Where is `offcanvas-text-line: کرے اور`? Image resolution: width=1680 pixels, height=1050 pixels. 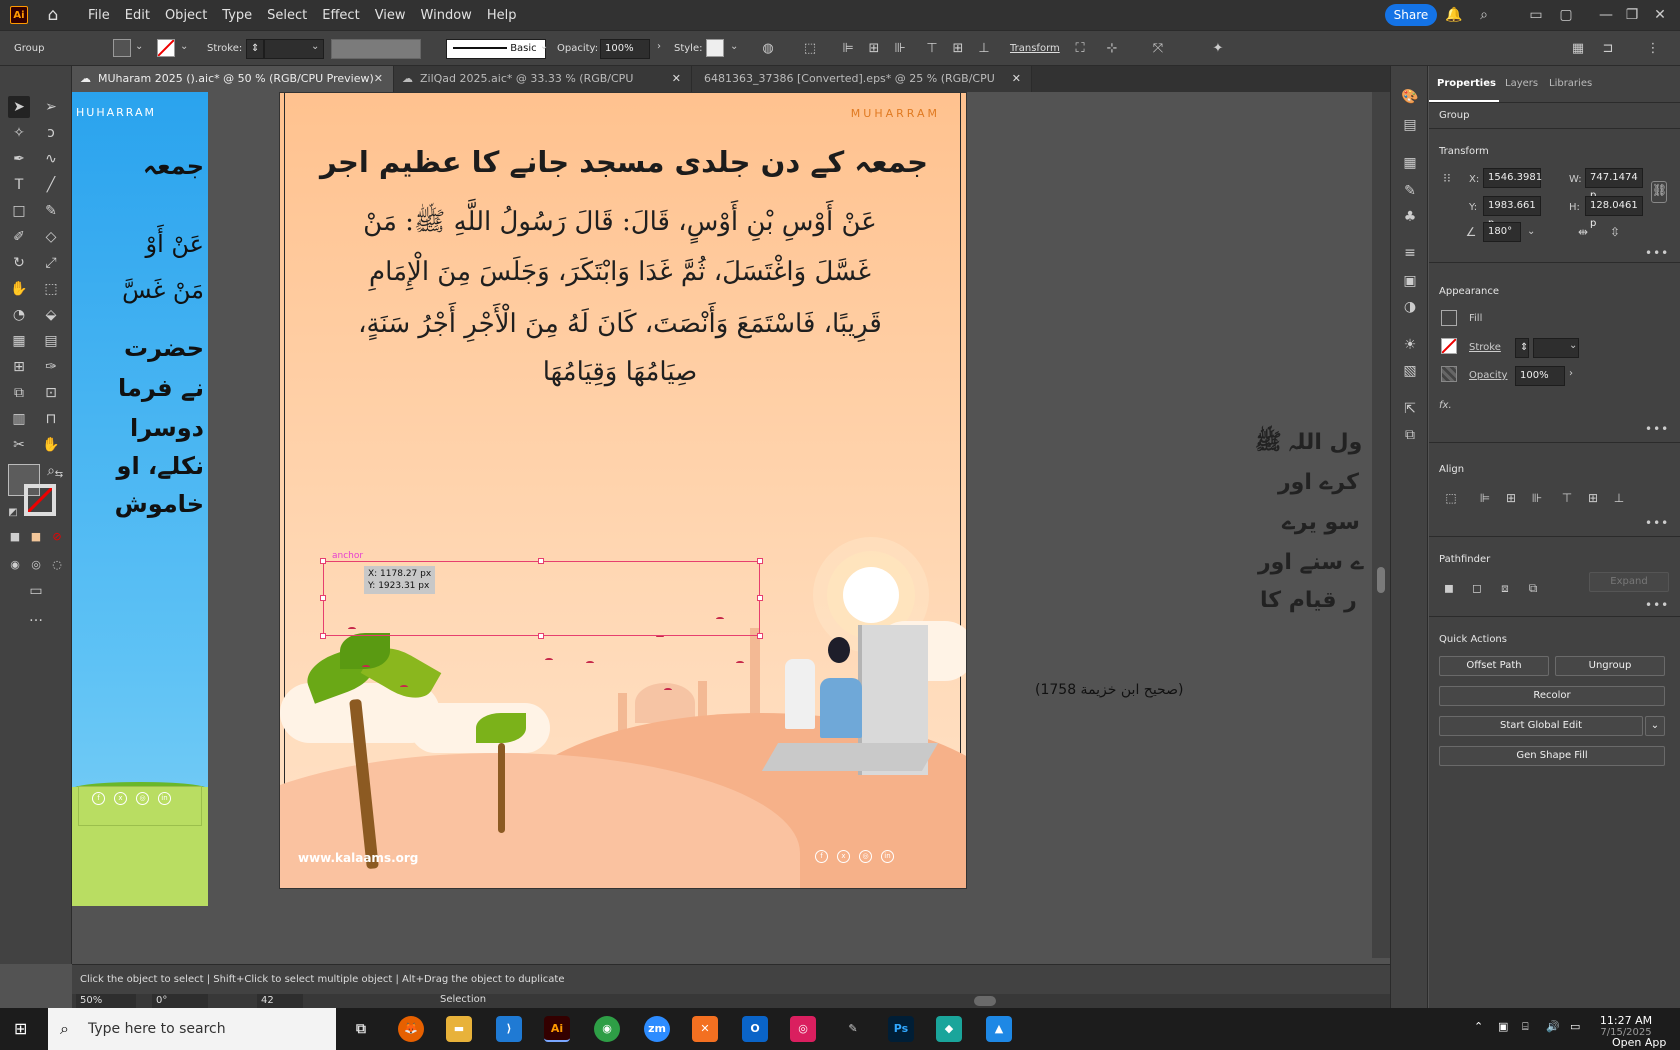
offcanvas-text-line: کرے اور is located at coordinates (1318, 482).